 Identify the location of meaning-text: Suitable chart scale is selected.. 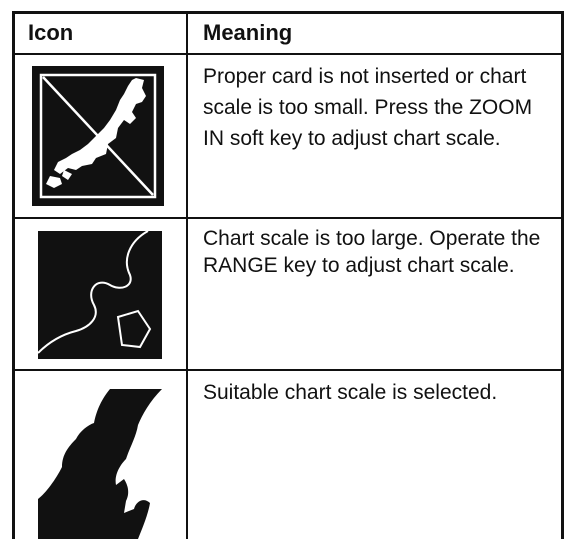
(350, 392).